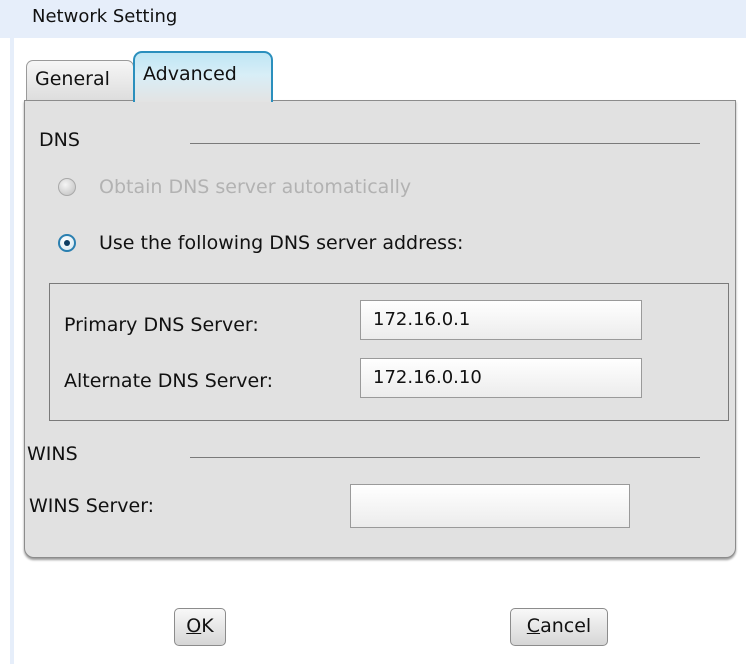 The image size is (746, 664). Describe the element at coordinates (445, 143) in the screenshot. I see `dns-separator` at that location.